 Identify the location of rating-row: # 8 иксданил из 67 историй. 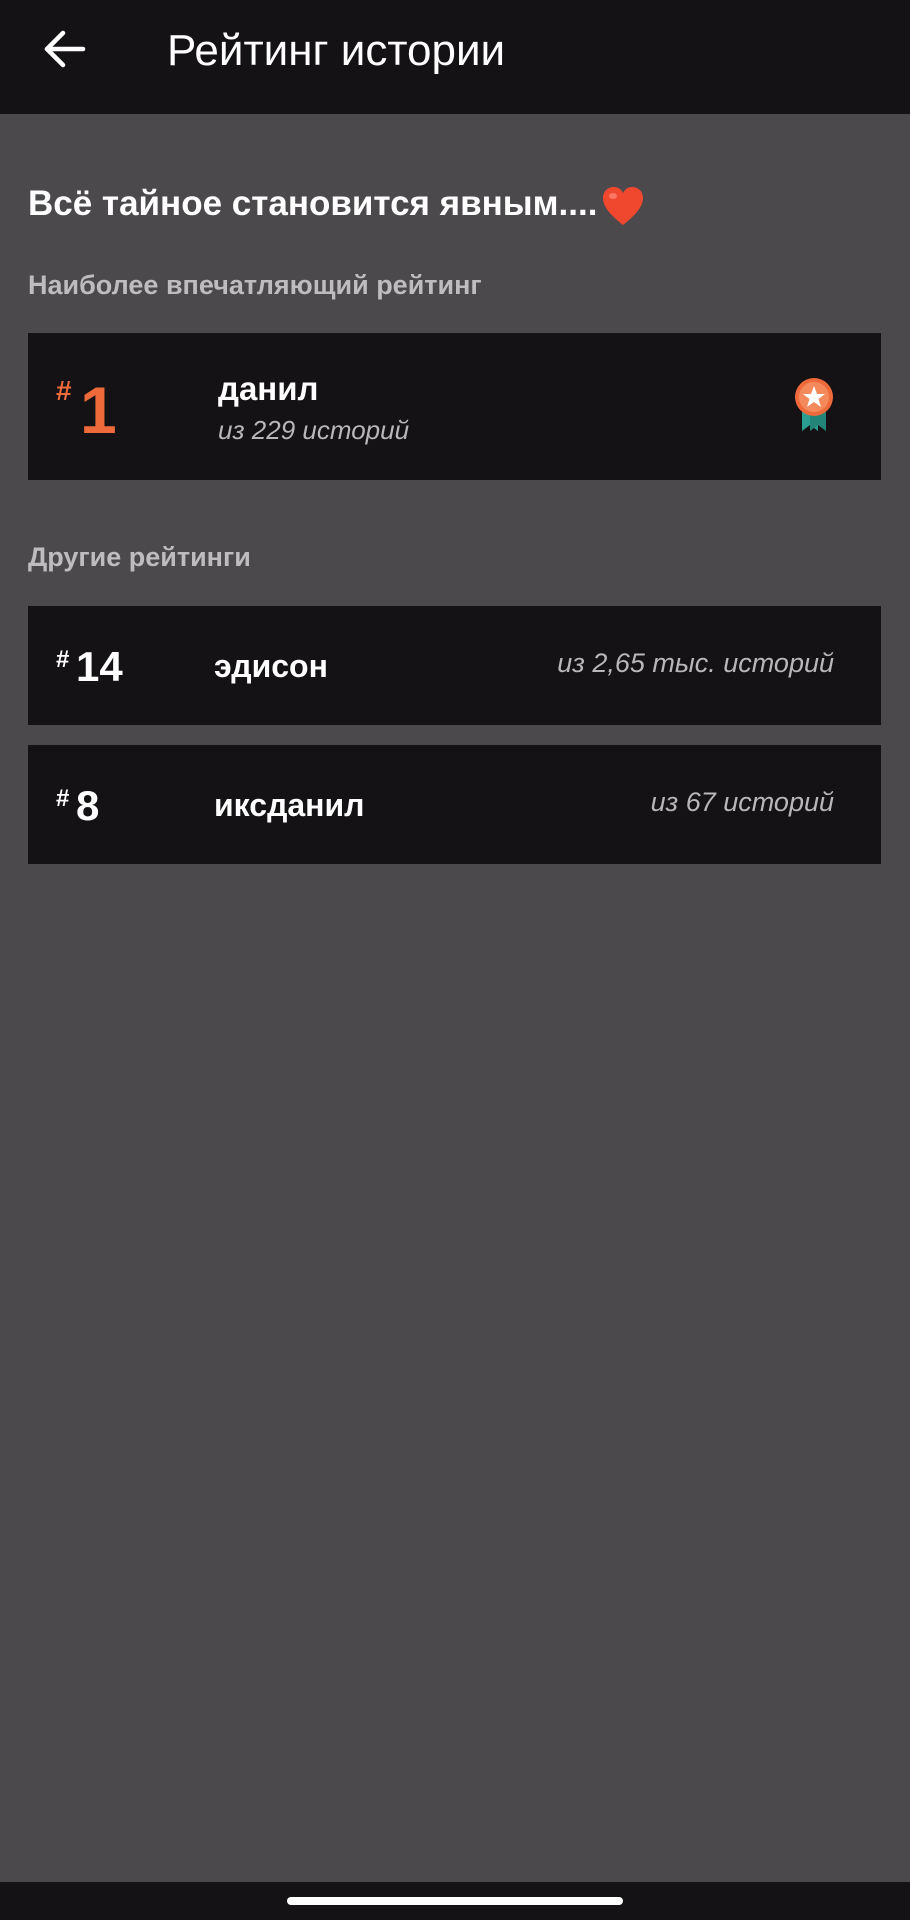
(454, 804).